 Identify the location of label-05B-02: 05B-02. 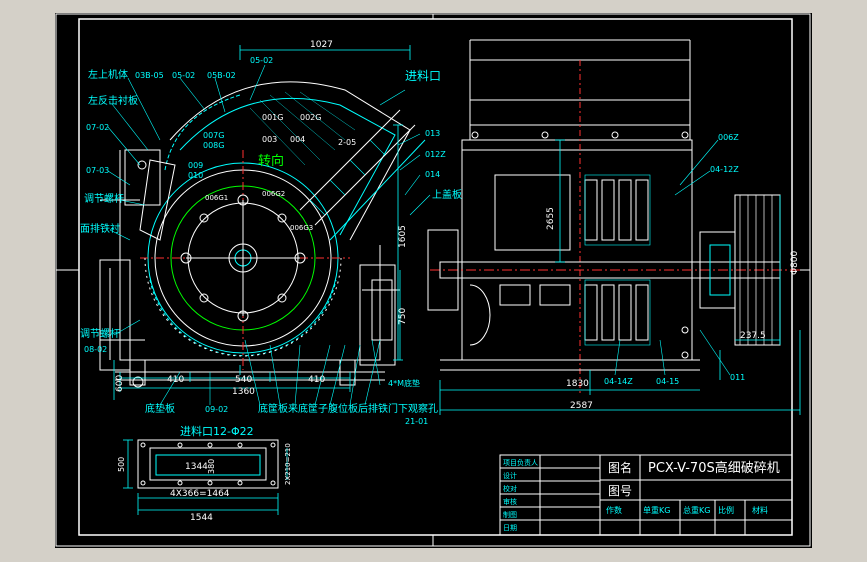
(221, 75).